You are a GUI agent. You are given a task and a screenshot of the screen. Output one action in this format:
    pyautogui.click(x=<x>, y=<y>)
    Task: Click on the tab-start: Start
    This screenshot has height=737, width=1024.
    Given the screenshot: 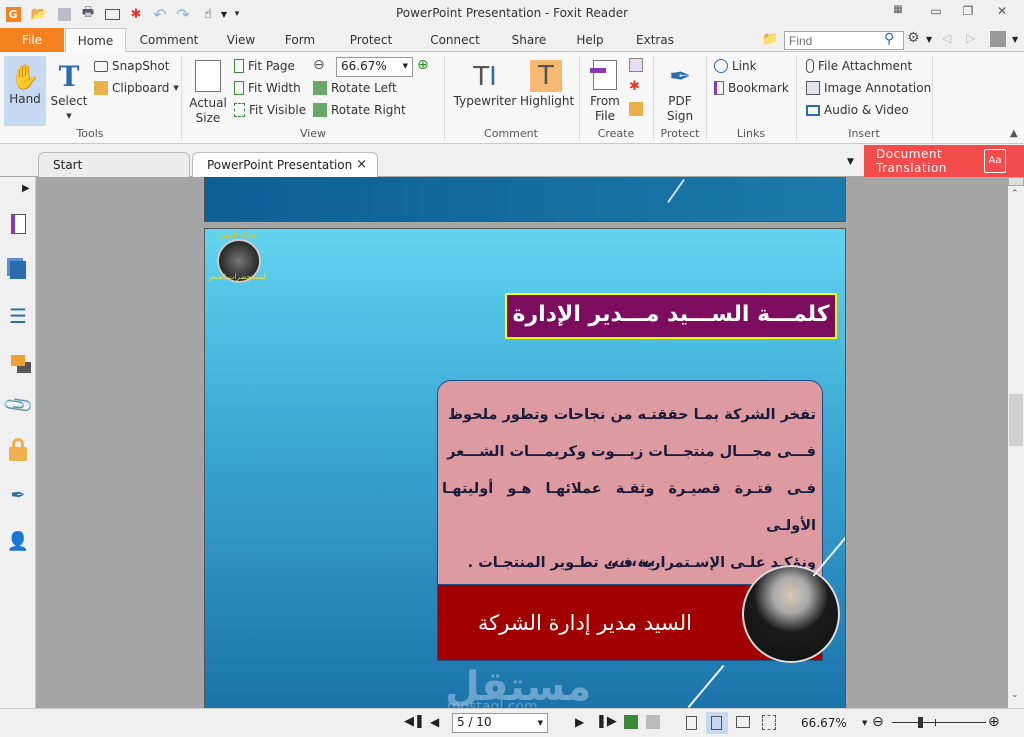 What is the action you would take?
    pyautogui.click(x=114, y=164)
    